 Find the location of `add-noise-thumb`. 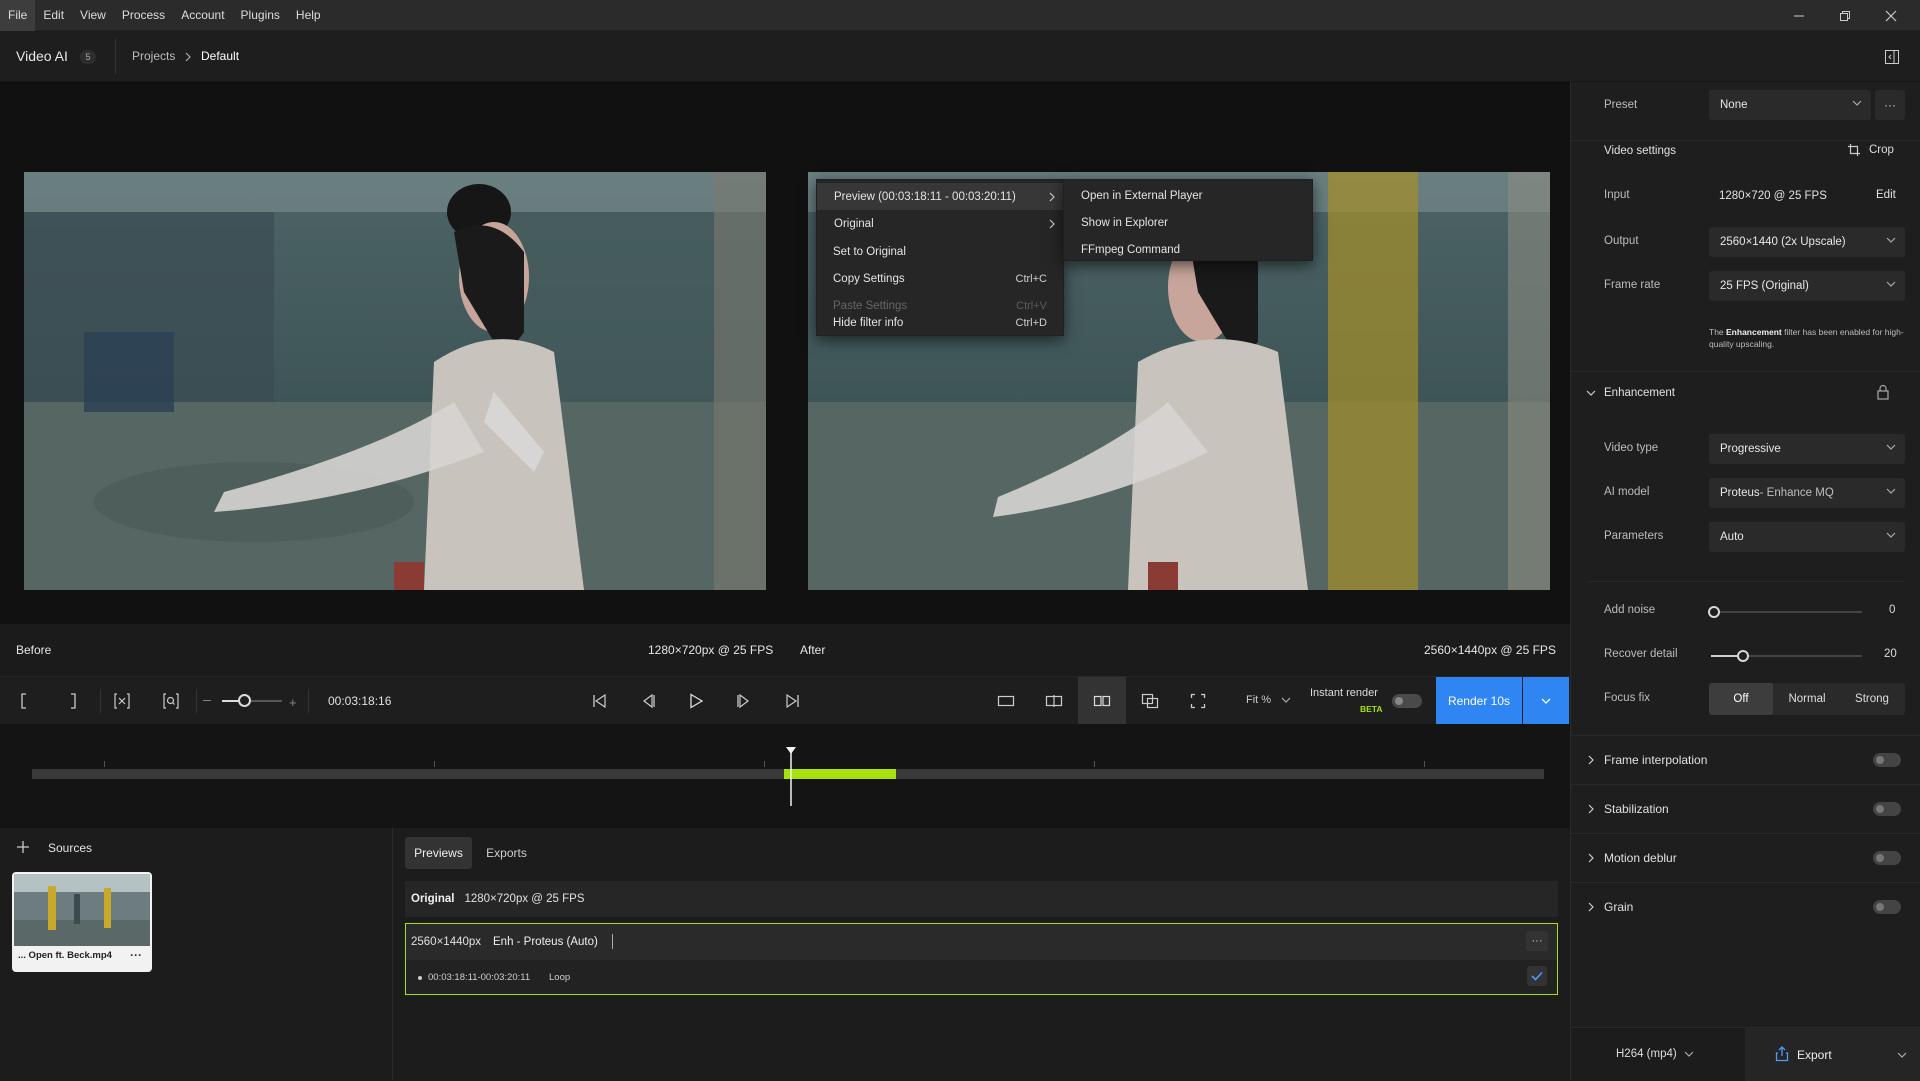

add-noise-thumb is located at coordinates (1714, 612).